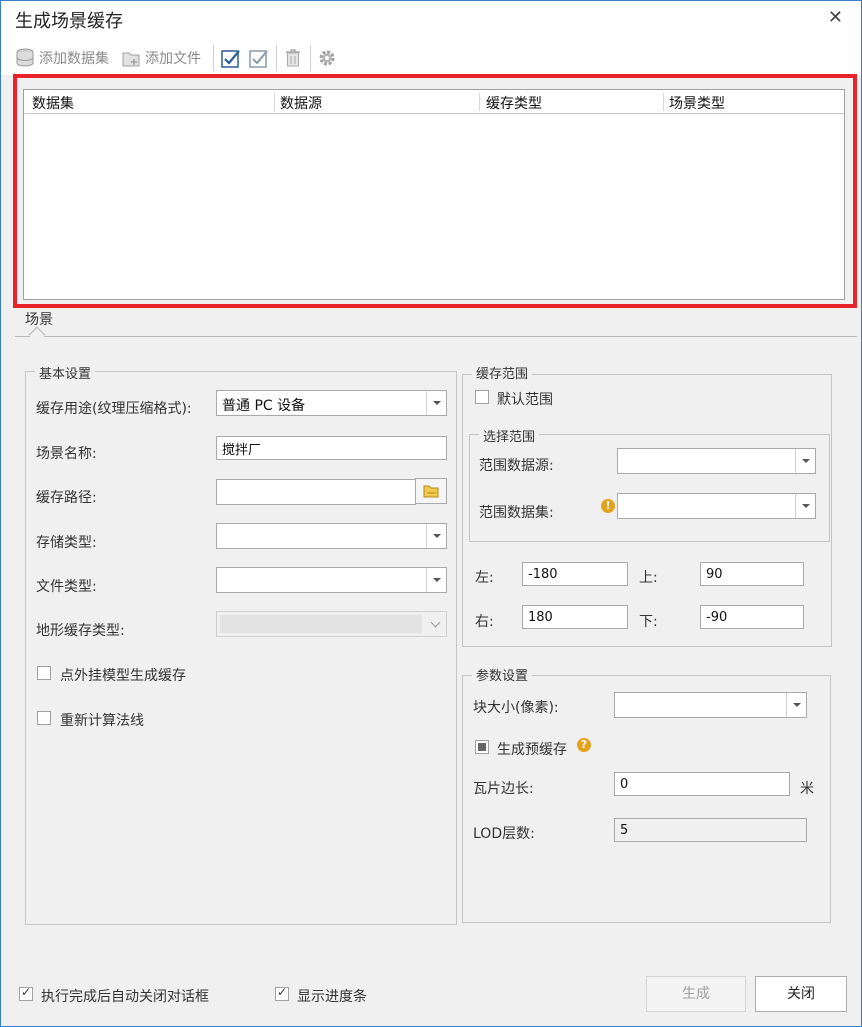 The height and width of the screenshot is (1027, 862). Describe the element at coordinates (331, 403) in the screenshot. I see `cache-usage-select: 普通 PC 设备` at that location.